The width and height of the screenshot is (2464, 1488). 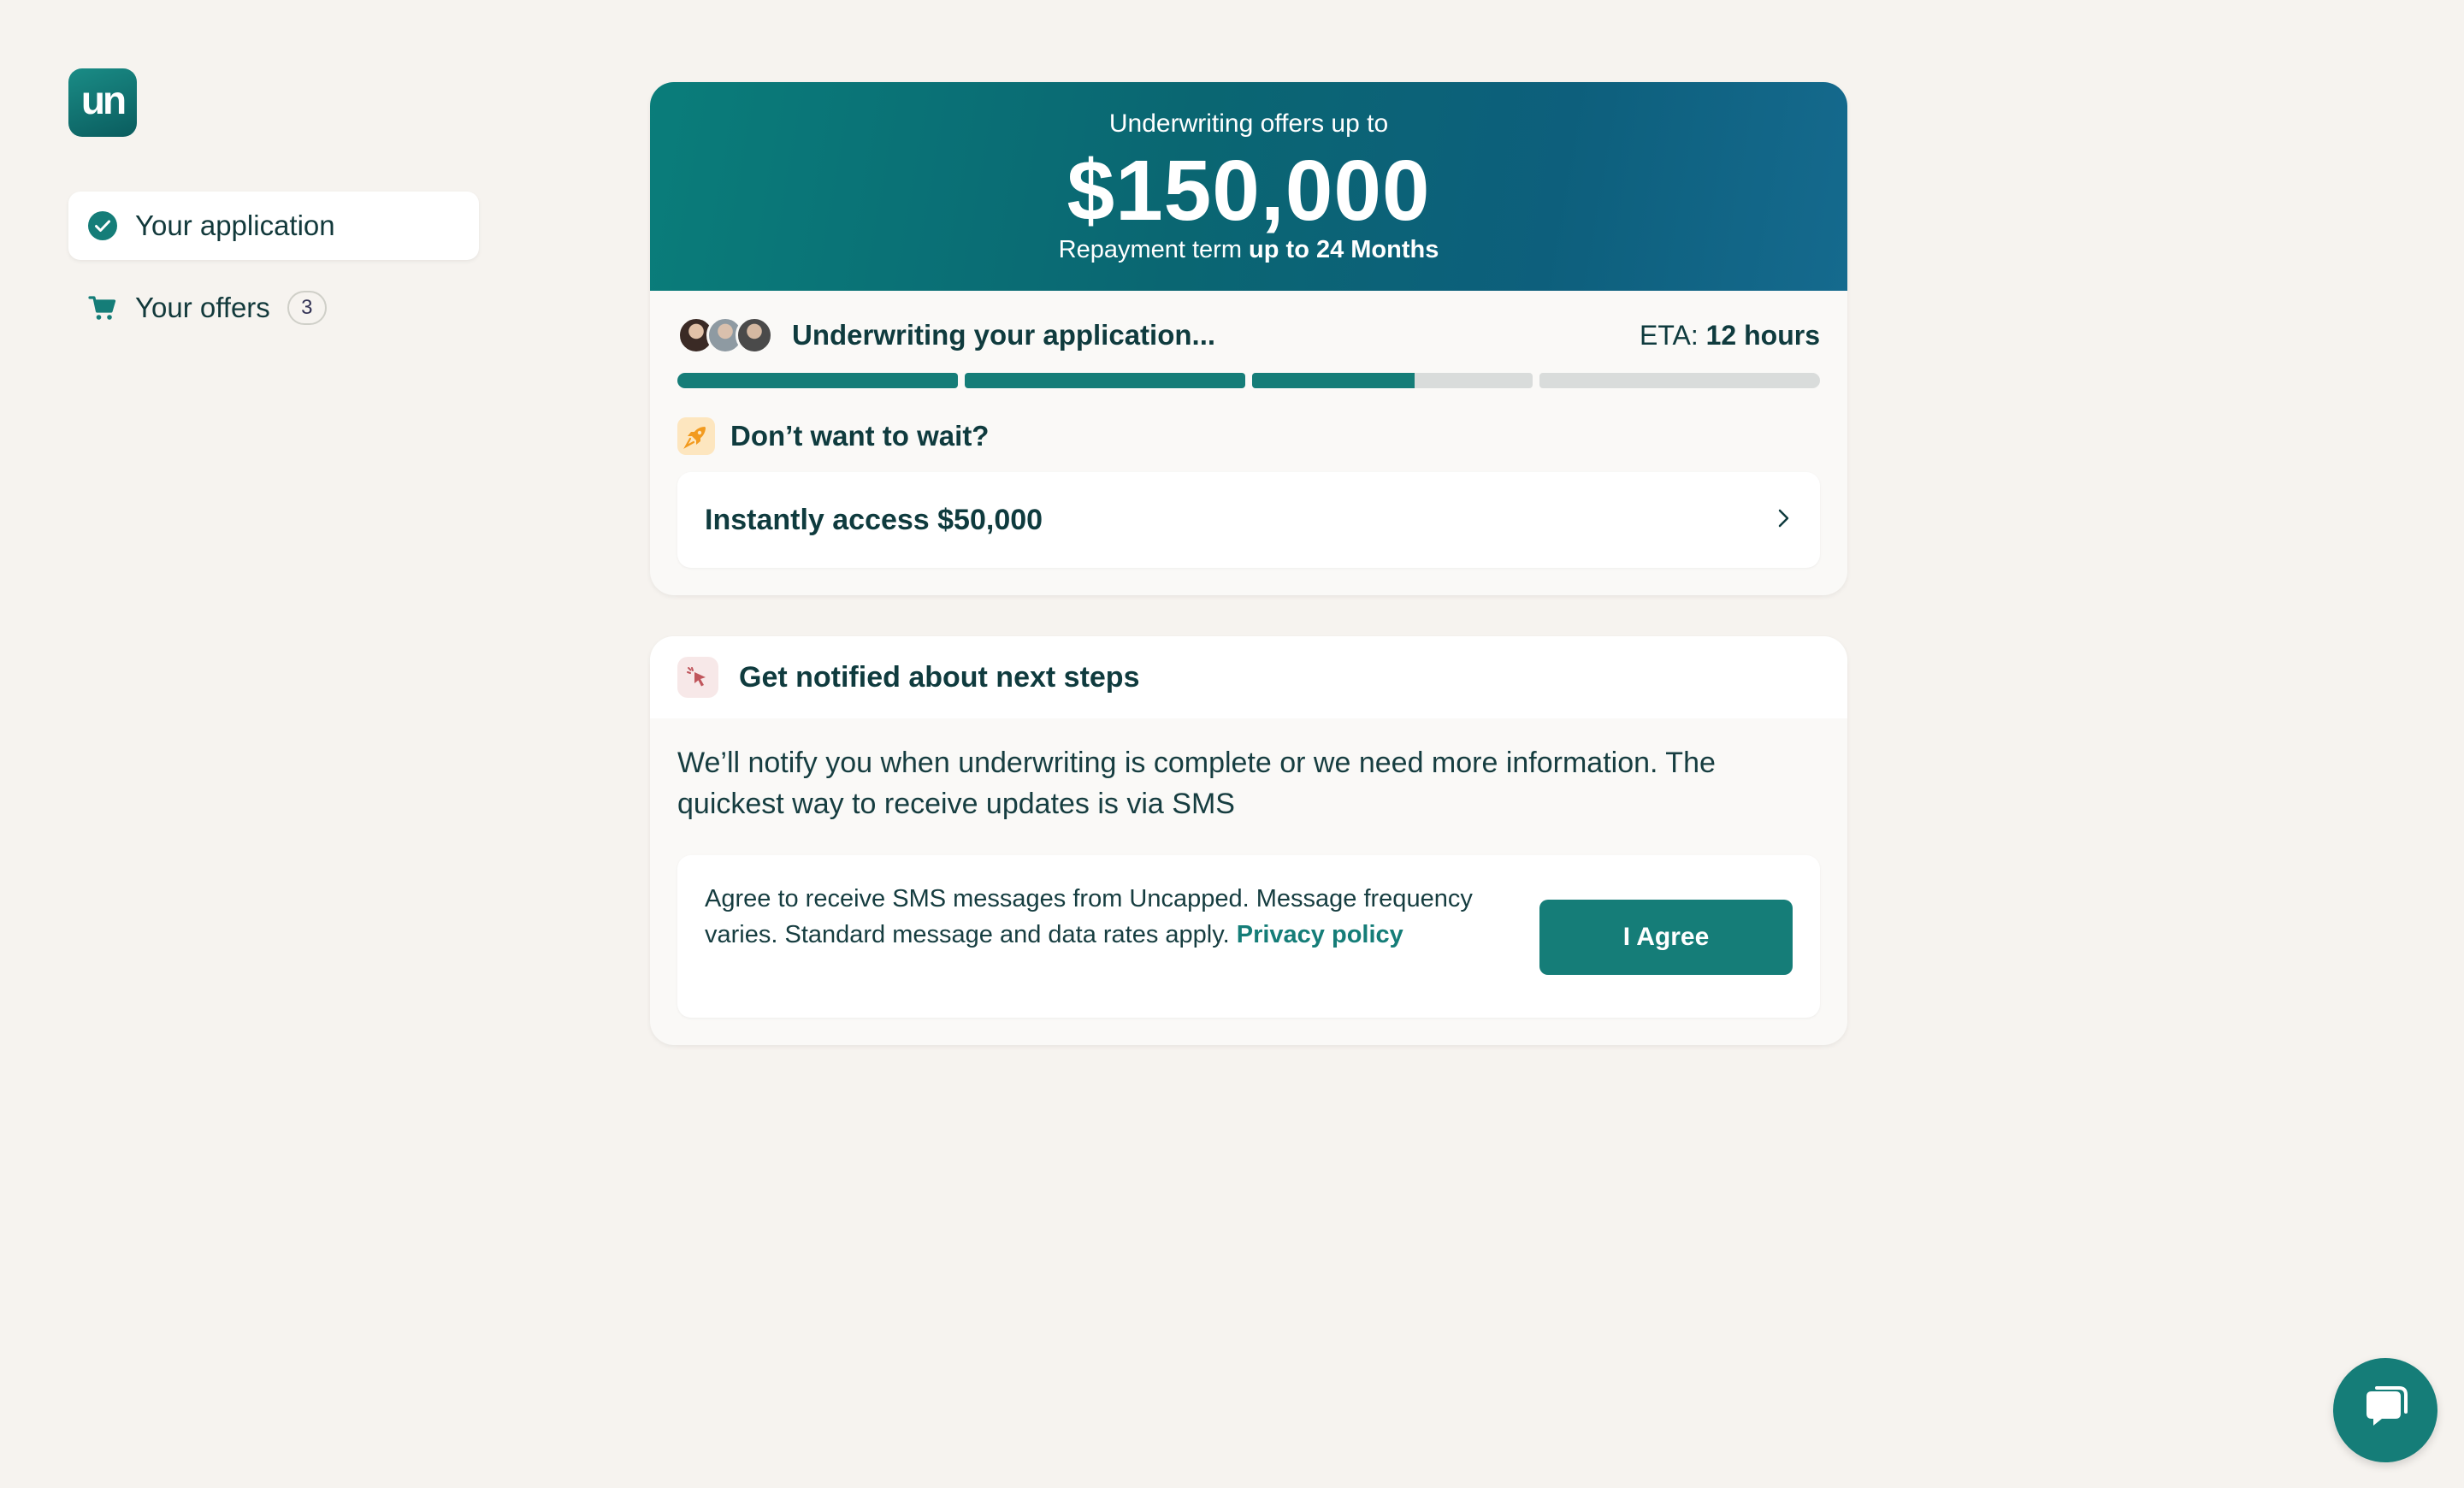 I want to click on avatar, so click(x=754, y=335).